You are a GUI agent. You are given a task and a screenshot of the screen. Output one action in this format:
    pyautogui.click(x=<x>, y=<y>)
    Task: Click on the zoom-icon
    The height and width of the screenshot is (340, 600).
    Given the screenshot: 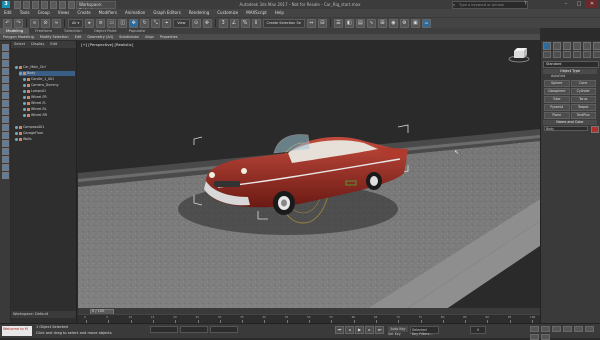 What is the action you would take?
    pyautogui.click(x=534, y=329)
    